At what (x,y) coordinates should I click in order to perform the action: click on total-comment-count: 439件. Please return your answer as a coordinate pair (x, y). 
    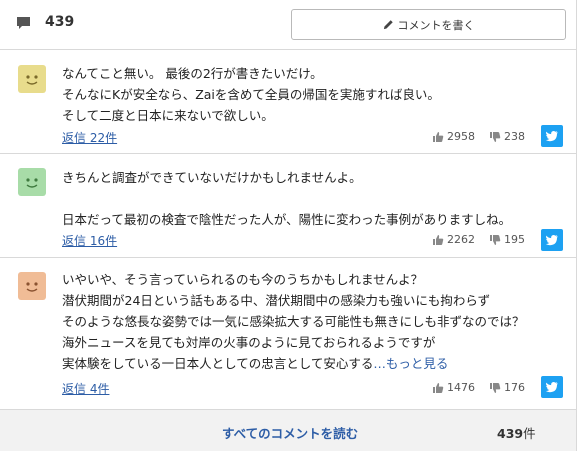
    Looking at the image, I should click on (516, 432).